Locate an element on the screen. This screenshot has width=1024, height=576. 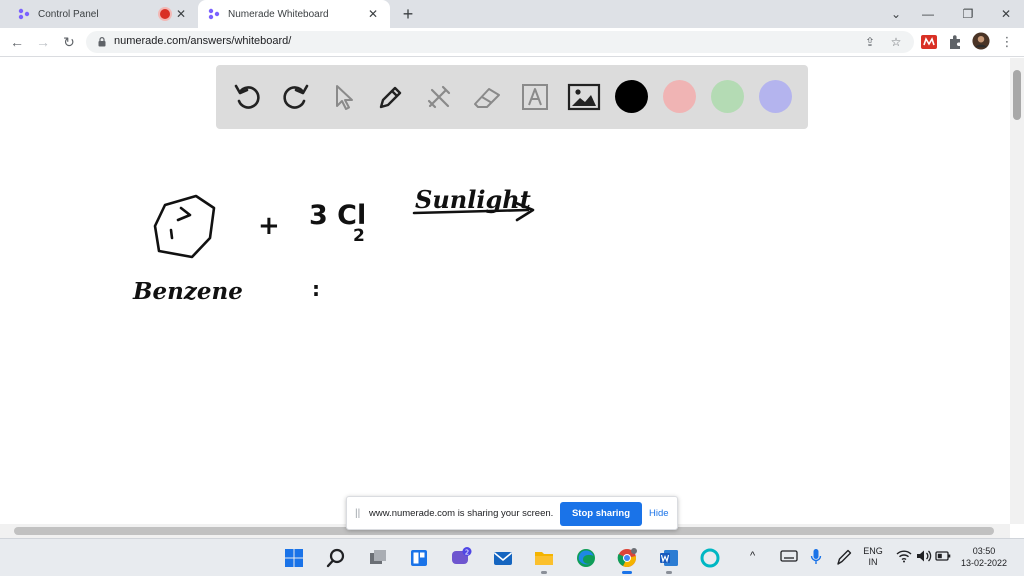
clock-date: 13-02-2022 is located at coordinates (984, 563).